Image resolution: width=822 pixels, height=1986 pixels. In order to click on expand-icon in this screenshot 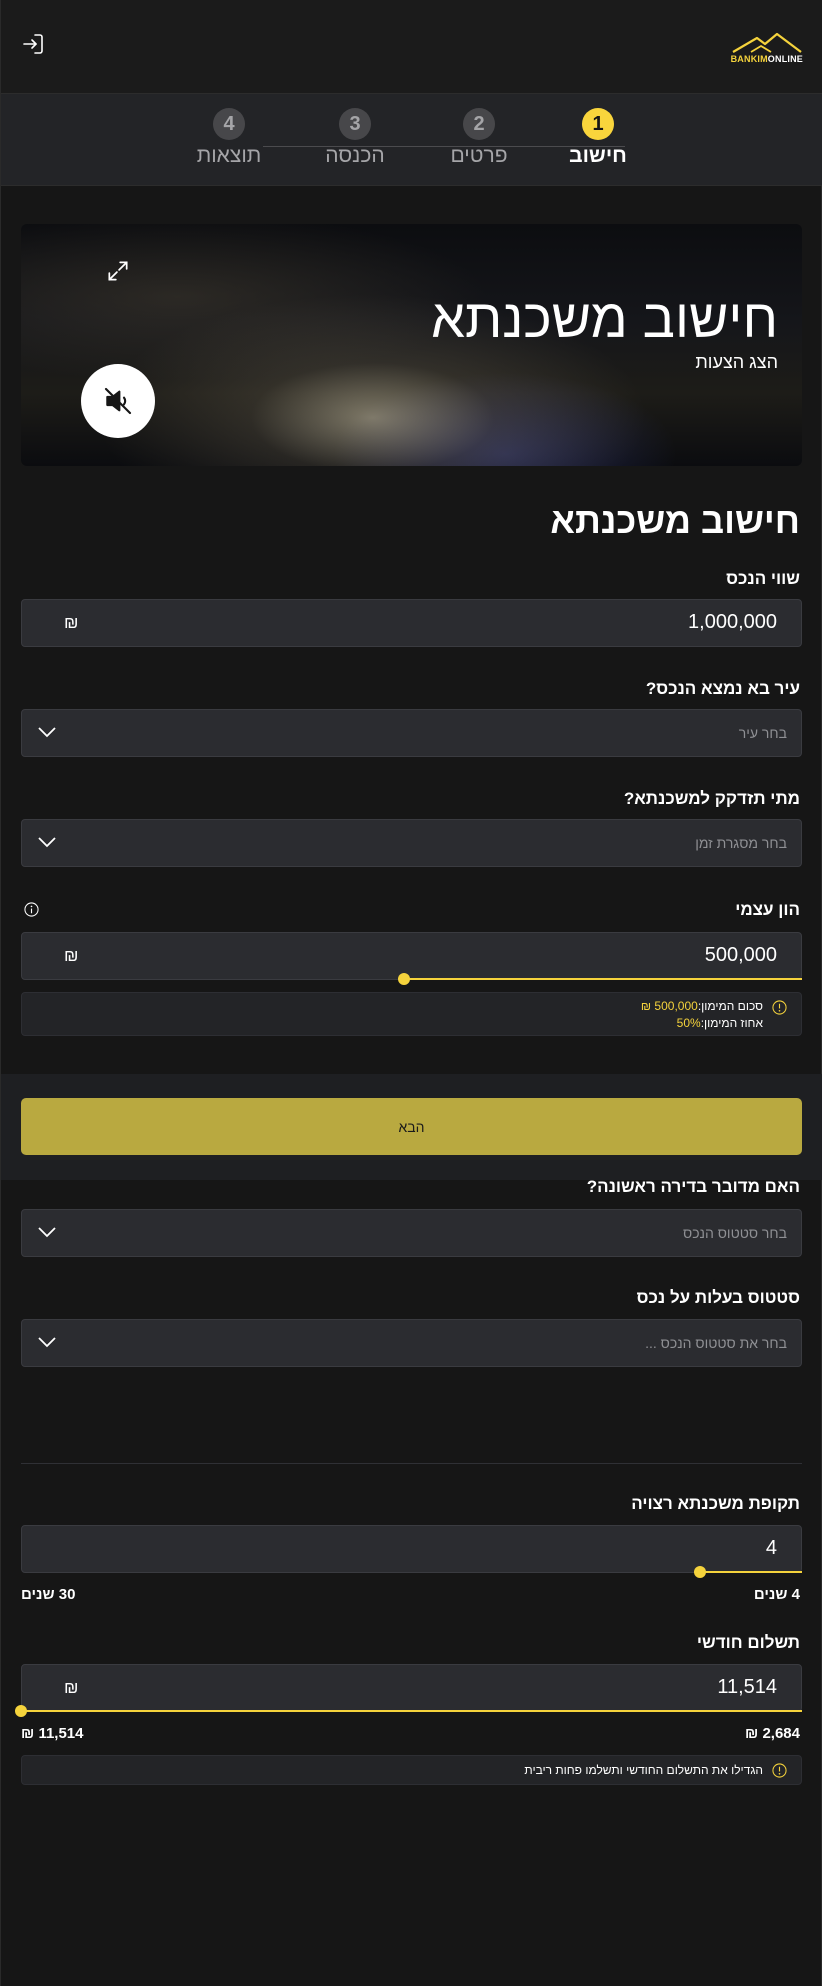, I will do `click(118, 271)`.